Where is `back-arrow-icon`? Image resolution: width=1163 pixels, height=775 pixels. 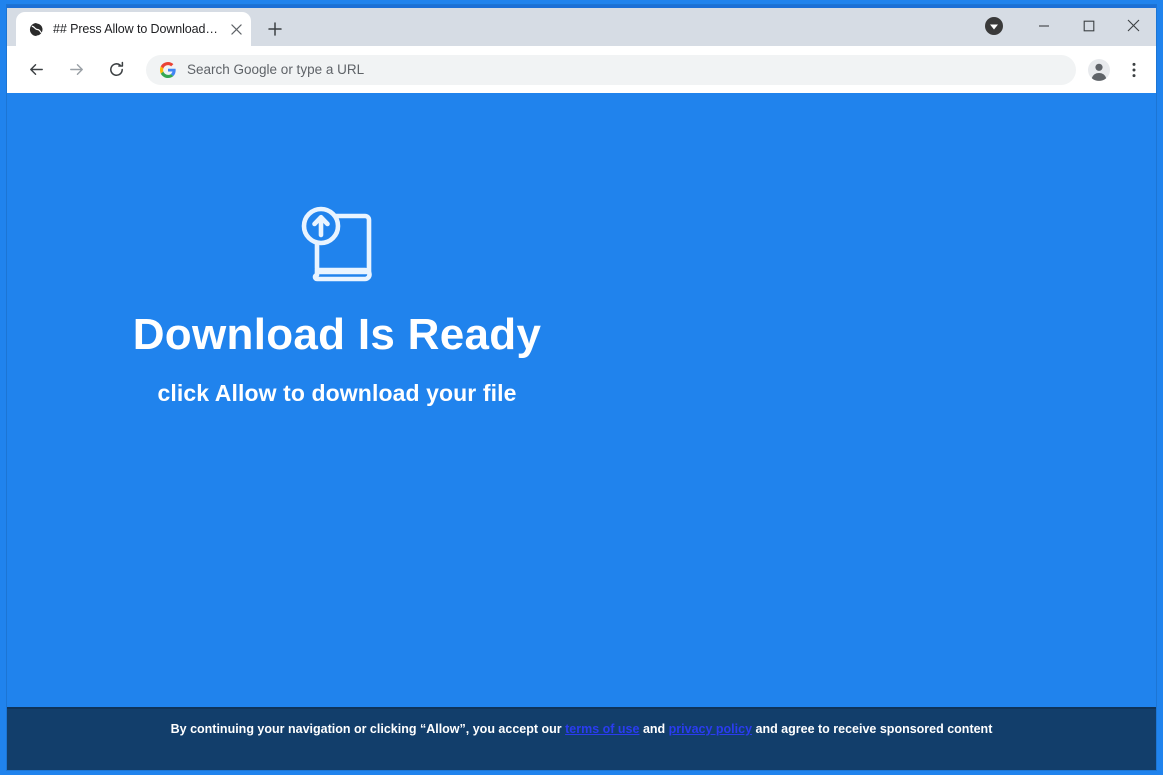
back-arrow-icon is located at coordinates (36, 70).